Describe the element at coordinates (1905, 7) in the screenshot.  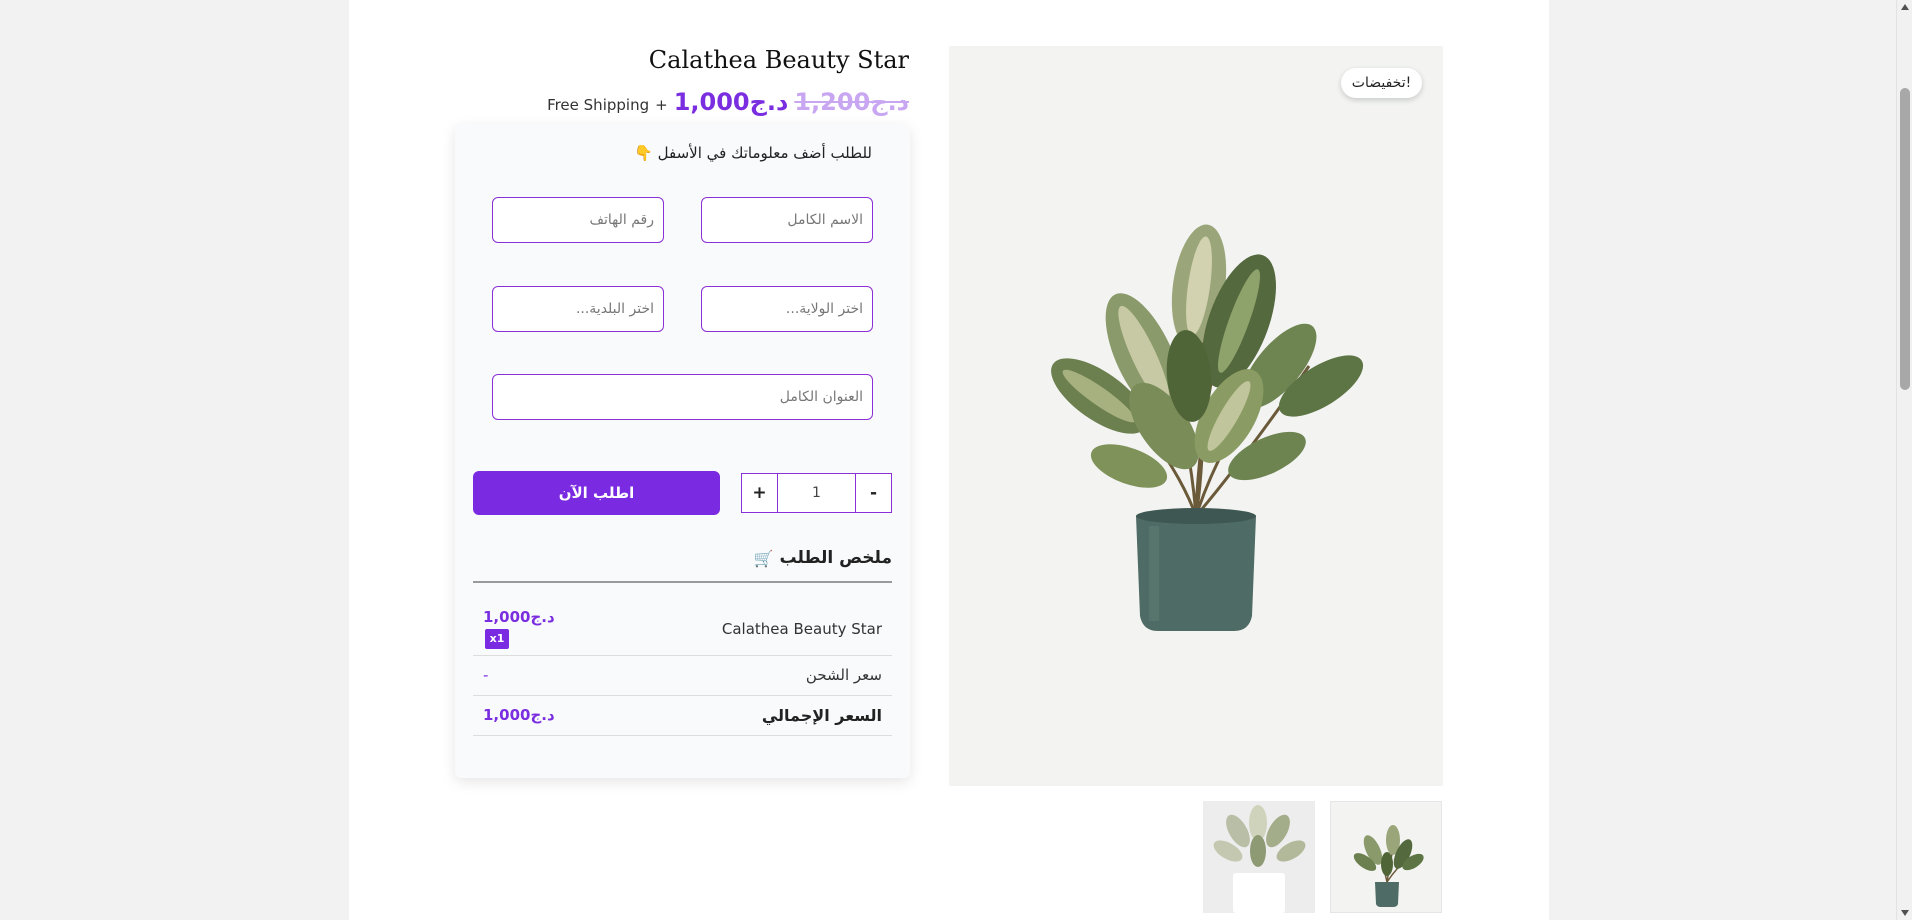
I see `scroll-up-arrow-icon` at that location.